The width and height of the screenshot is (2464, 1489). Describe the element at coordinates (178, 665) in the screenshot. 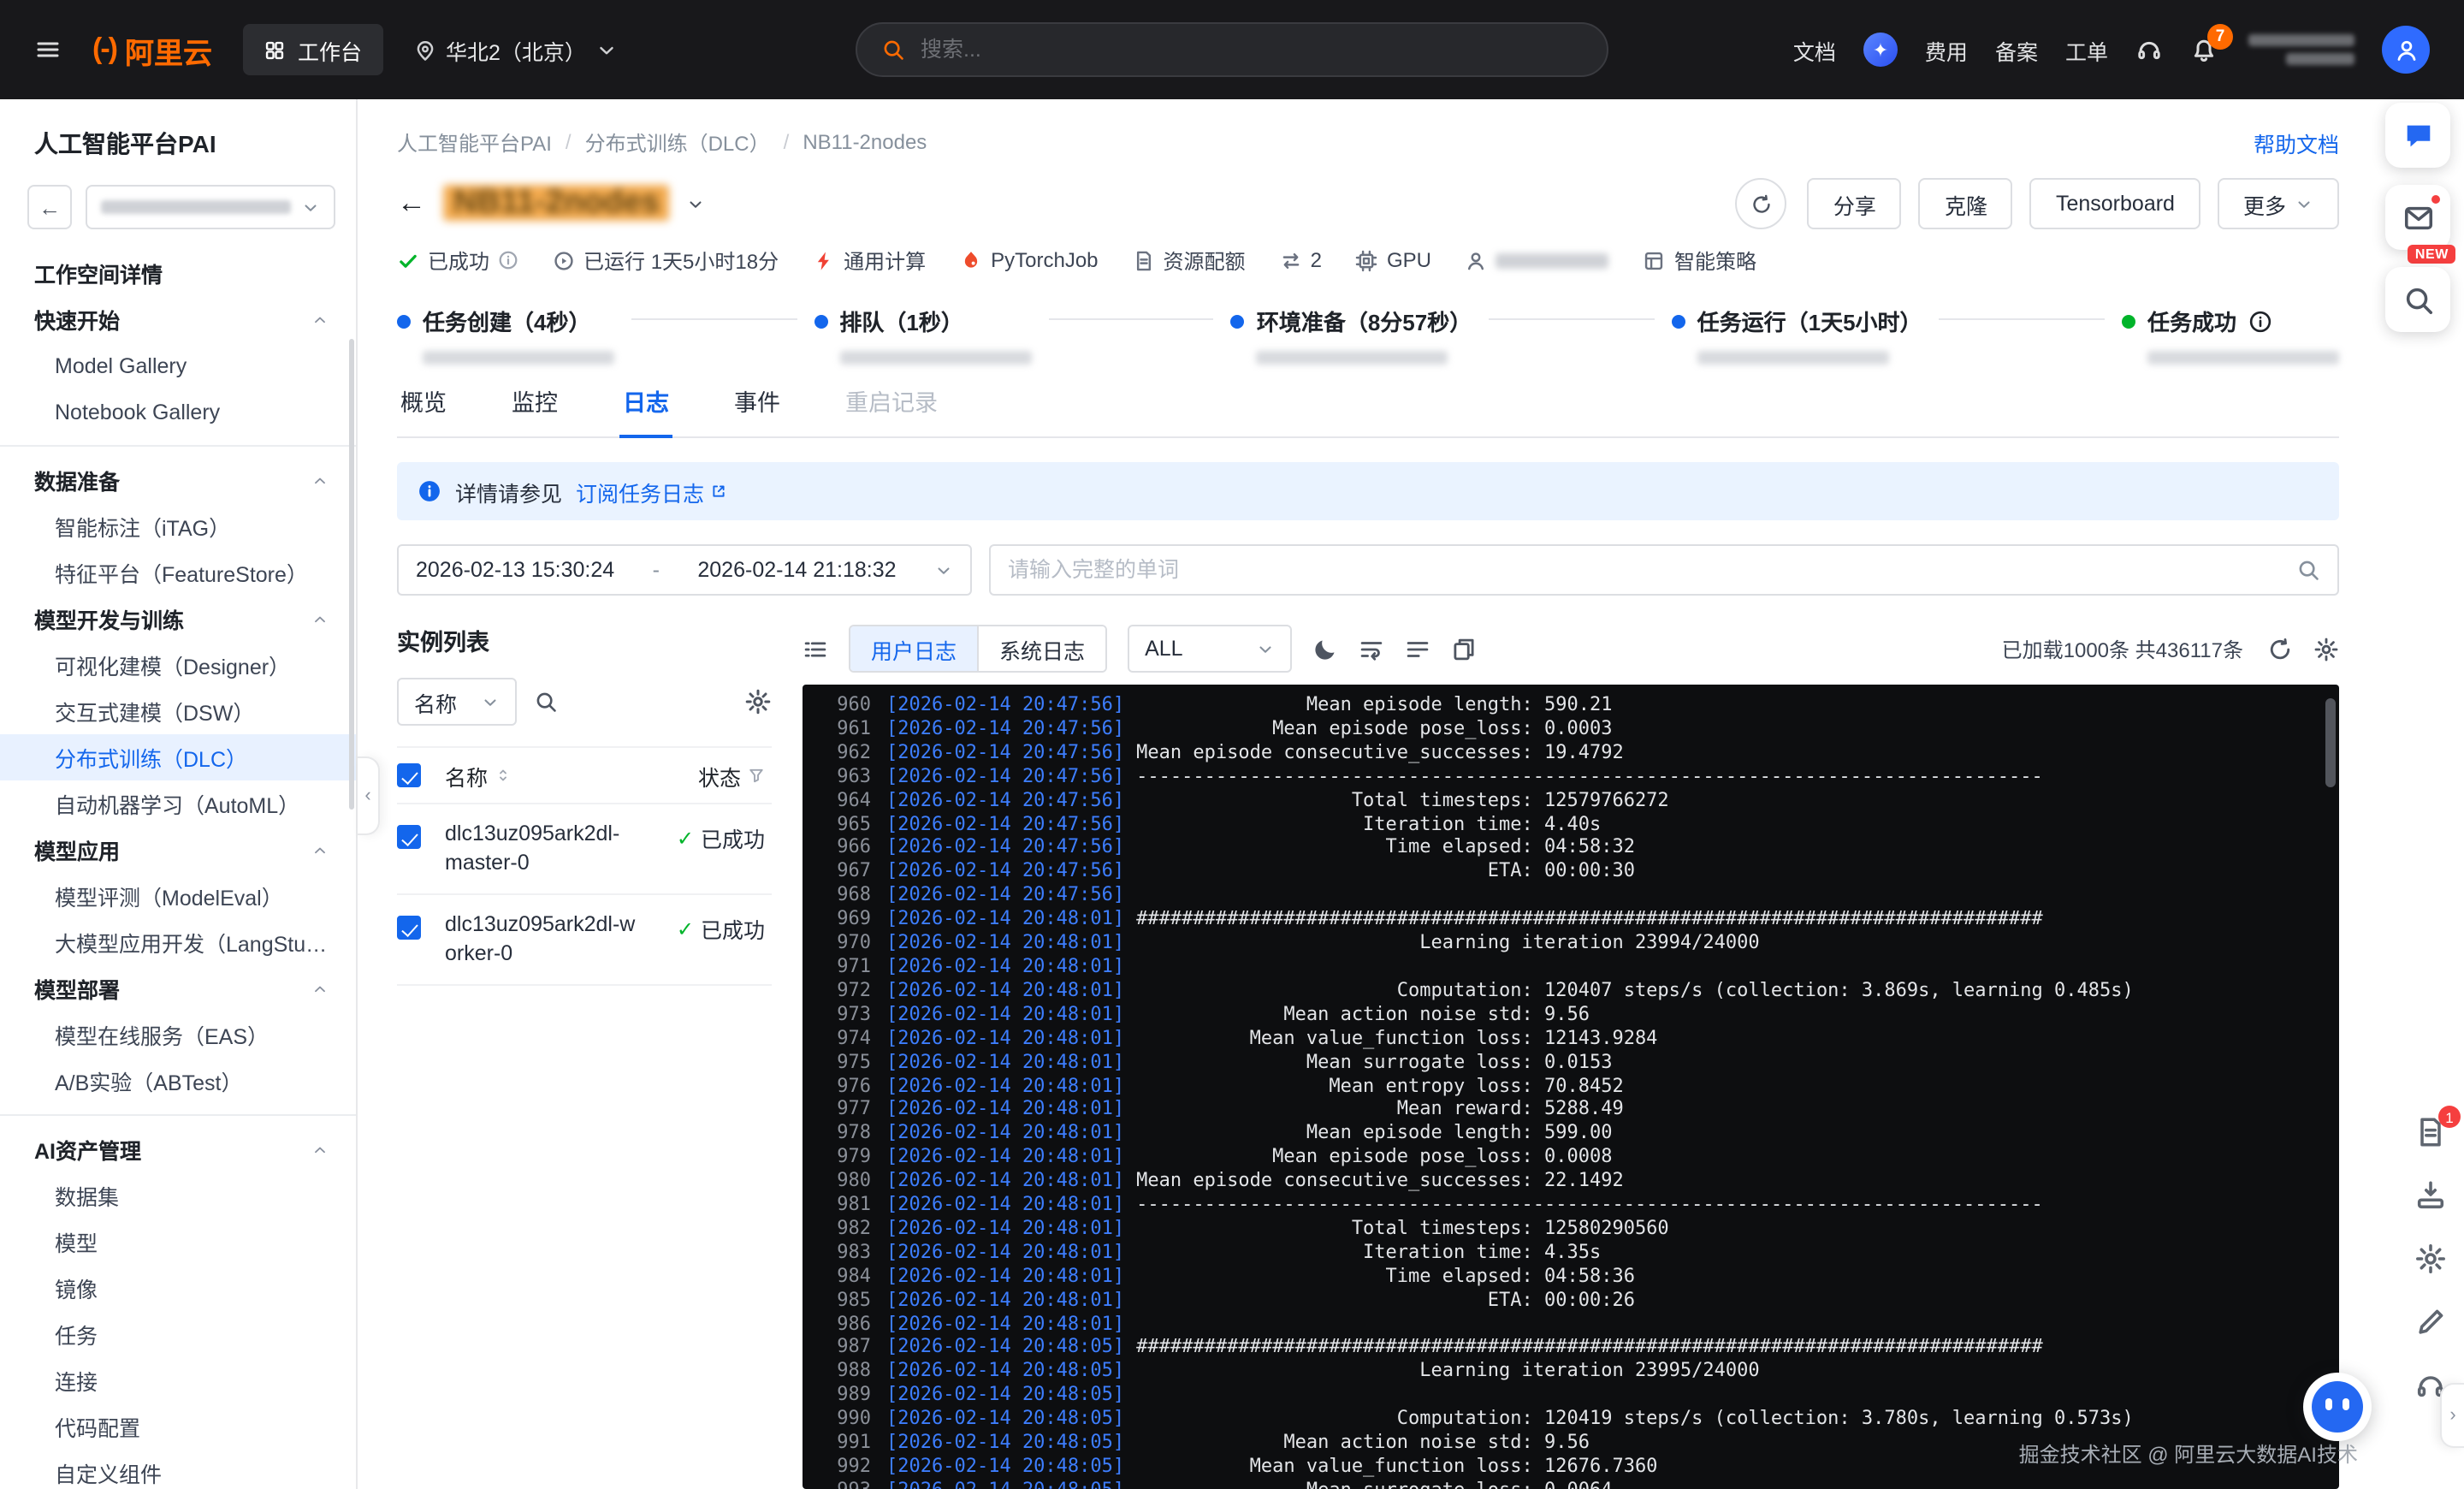

I see `sidebar-item: 可视化建模（Designer）` at that location.